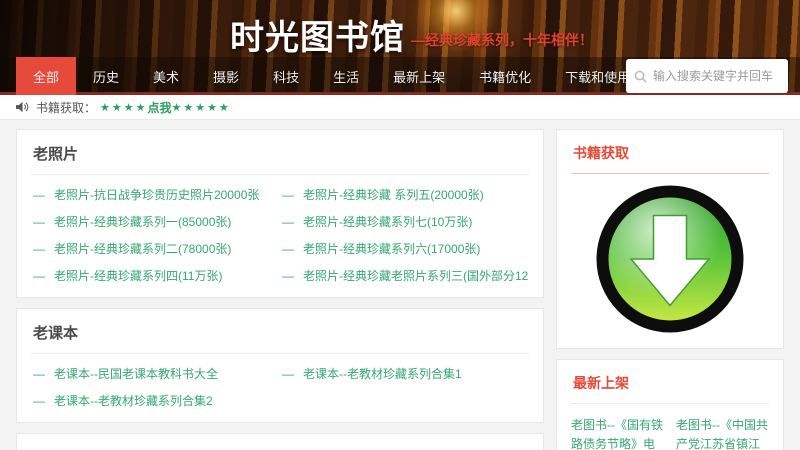  I want to click on list-item: — 老照片-抗日战争珍贵历史照片20000张, so click(155, 194).